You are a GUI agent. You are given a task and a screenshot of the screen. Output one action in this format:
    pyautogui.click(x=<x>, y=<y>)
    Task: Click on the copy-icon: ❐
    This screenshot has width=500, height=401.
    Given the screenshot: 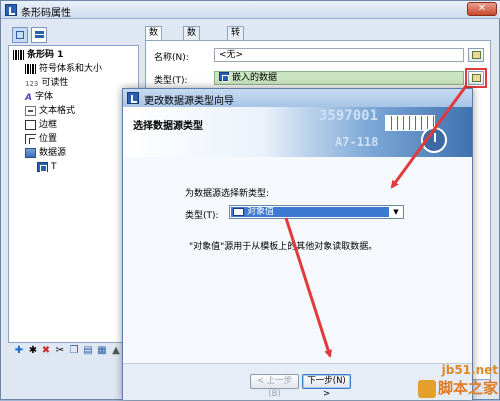 What is the action you would take?
    pyautogui.click(x=74, y=351)
    